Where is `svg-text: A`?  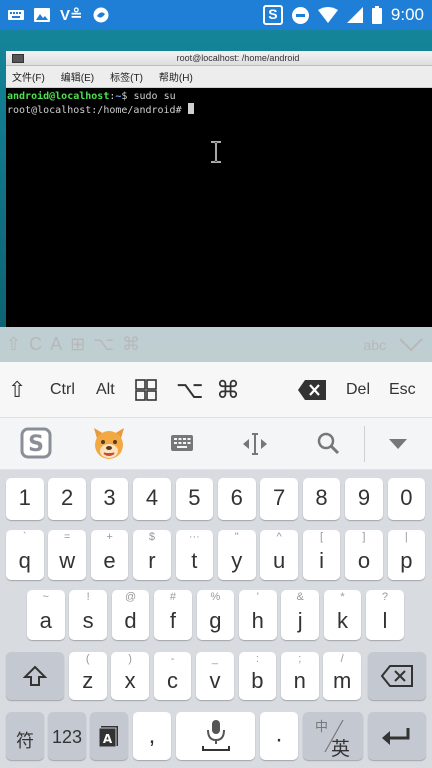 svg-text: A is located at coordinates (108, 739).